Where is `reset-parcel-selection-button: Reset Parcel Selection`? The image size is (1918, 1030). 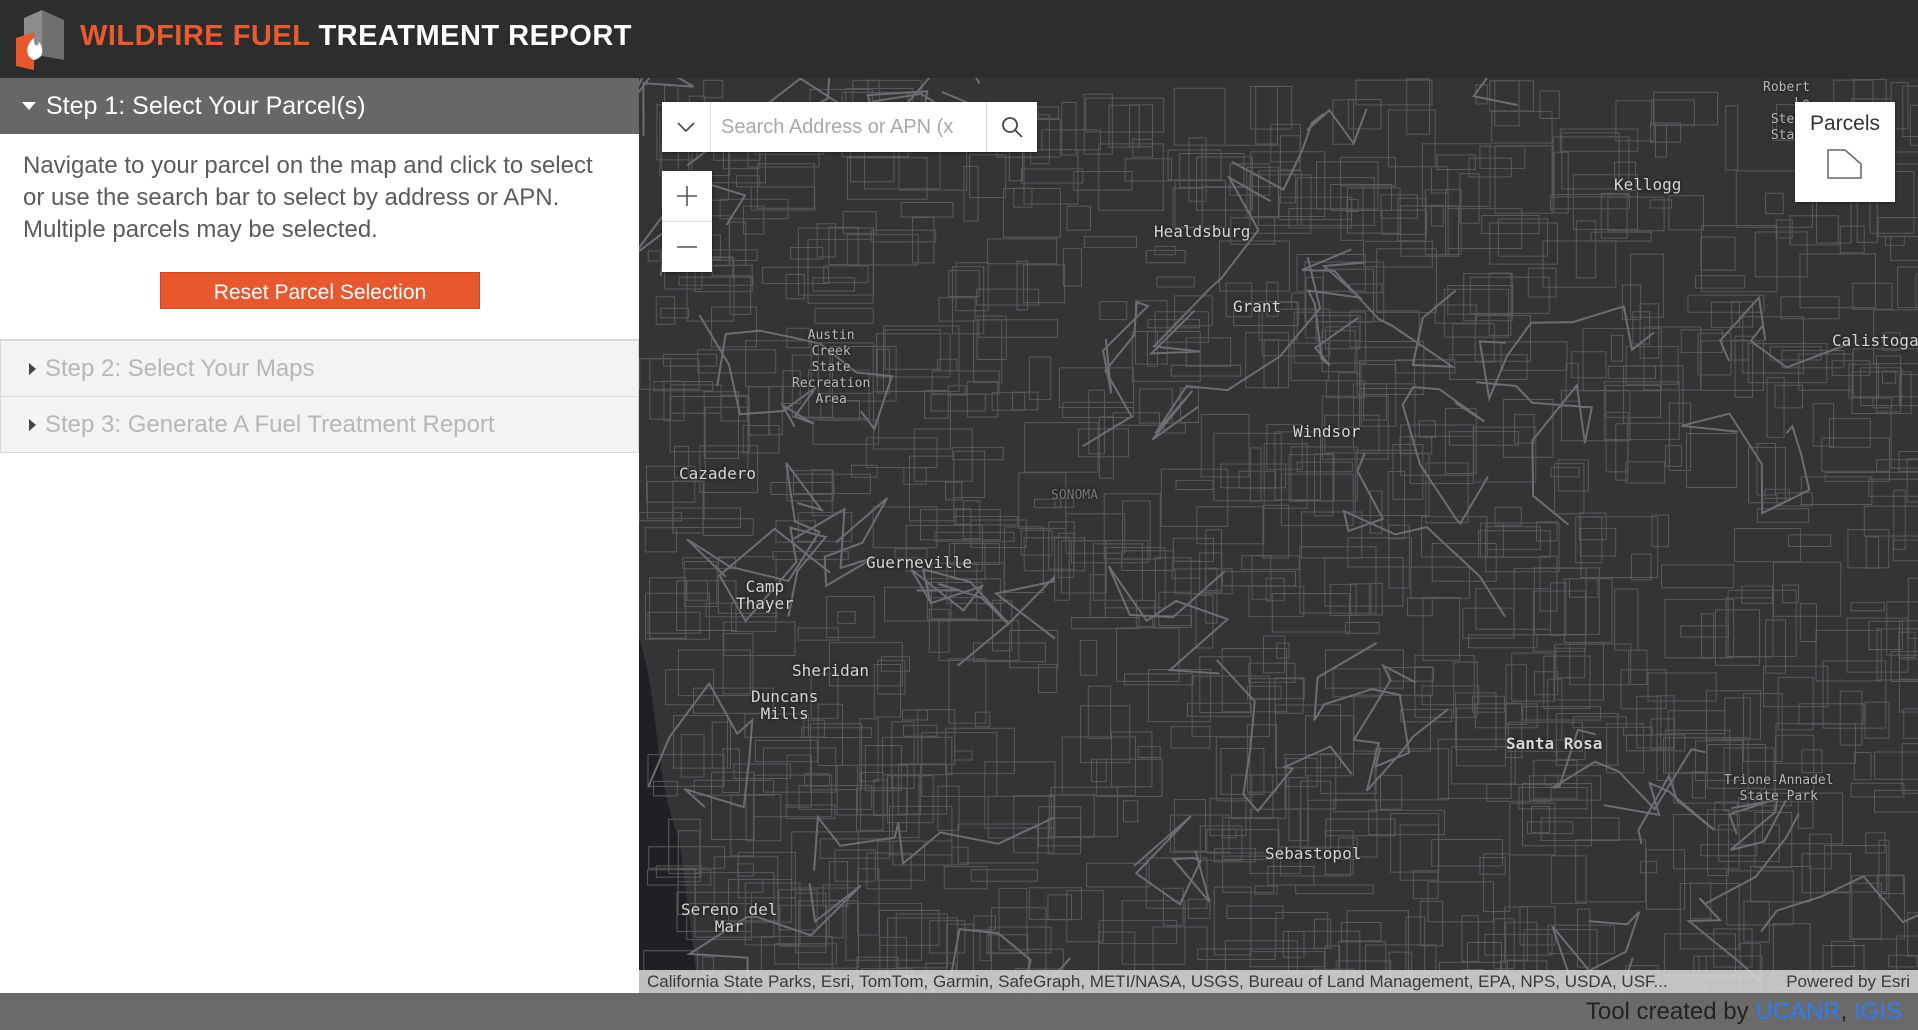
reset-parcel-selection-button: Reset Parcel Selection is located at coordinates (320, 290).